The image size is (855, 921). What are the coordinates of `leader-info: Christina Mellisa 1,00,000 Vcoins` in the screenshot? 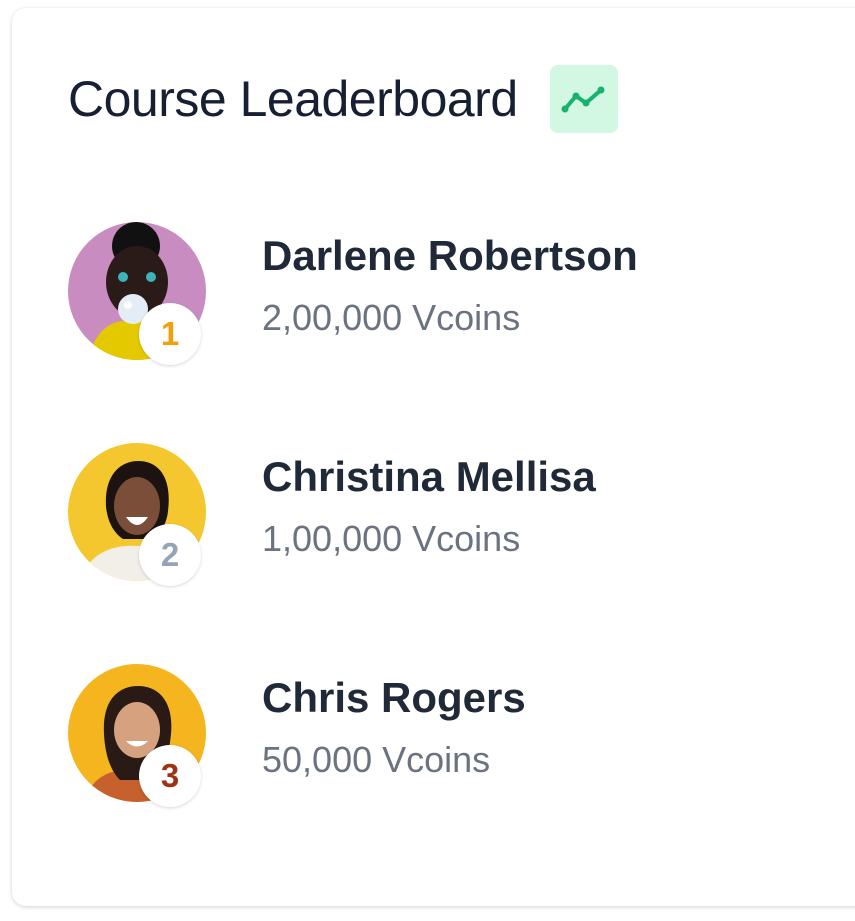 It's located at (429, 500).